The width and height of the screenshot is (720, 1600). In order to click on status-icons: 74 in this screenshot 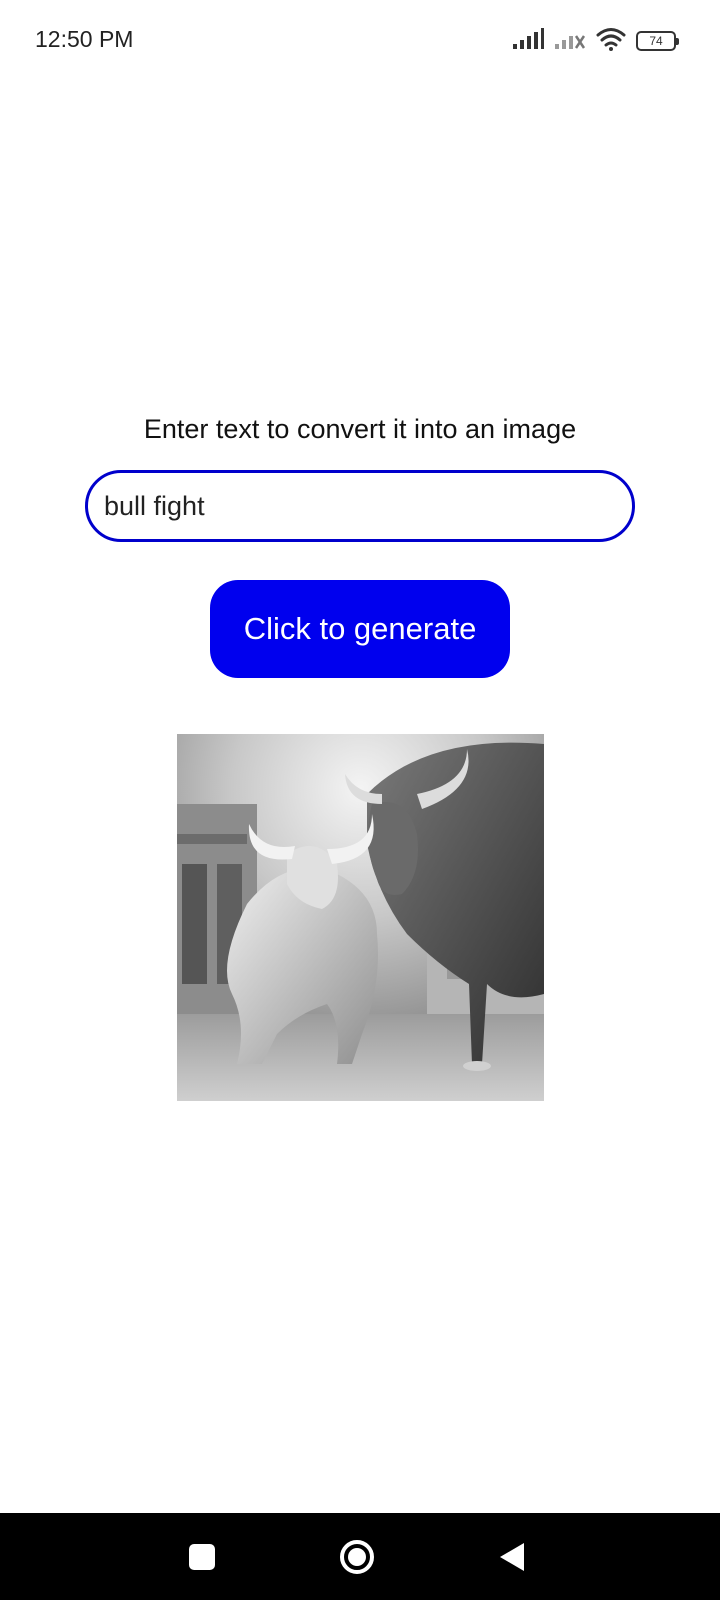, I will do `click(595, 41)`.